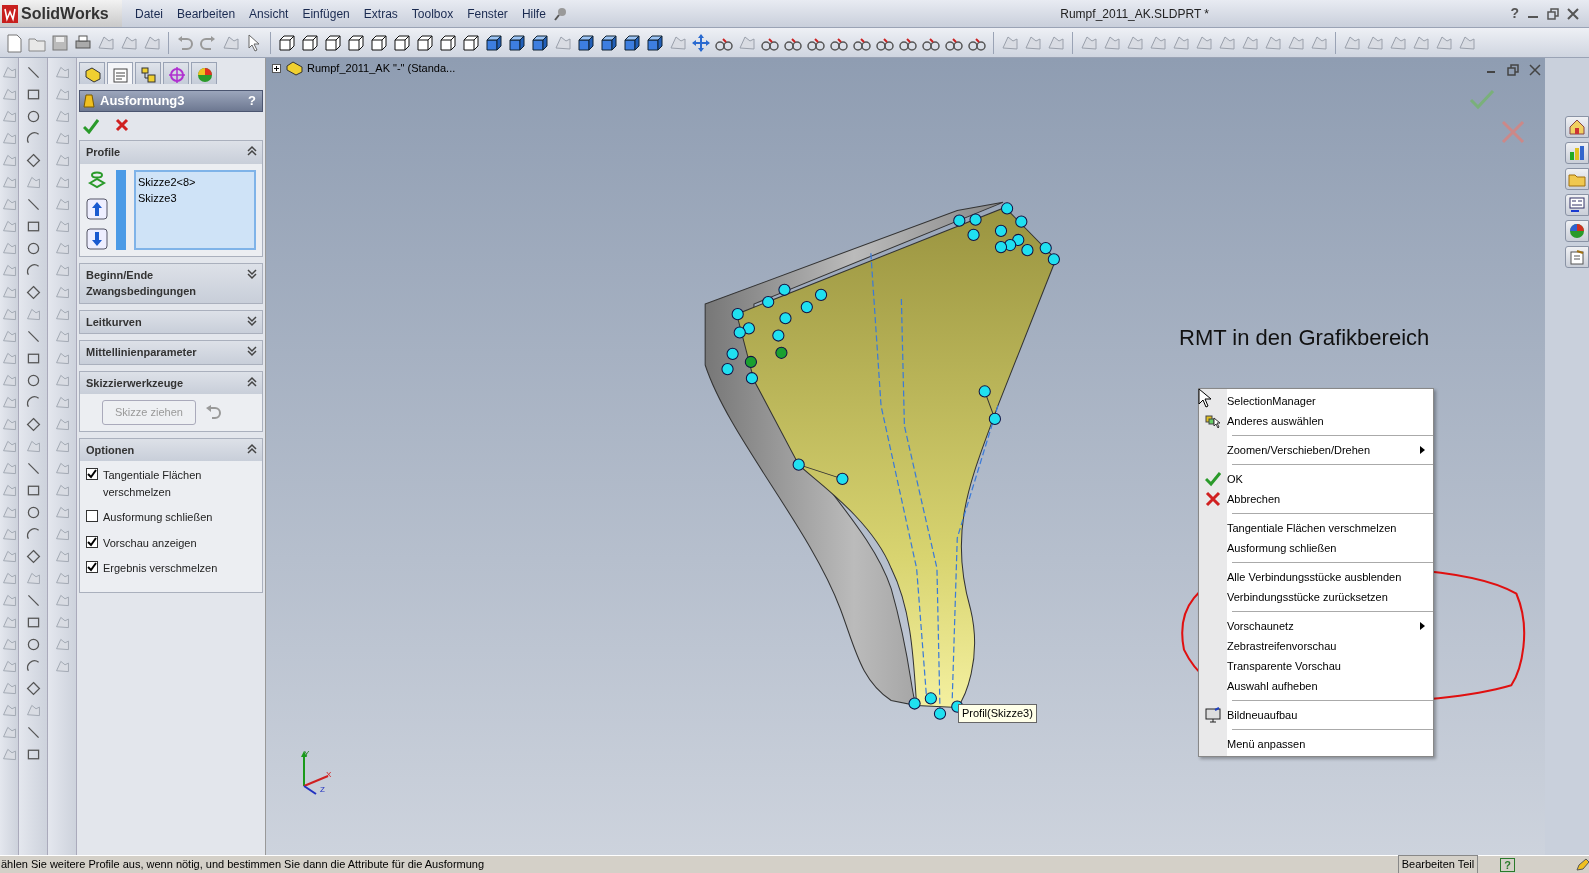 The image size is (1589, 873). Describe the element at coordinates (171, 382) in the screenshot. I see `section-header: Skizzierwerkzeuge` at that location.